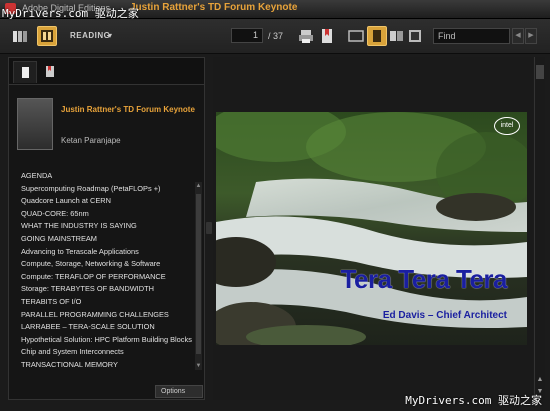 The height and width of the screenshot is (411, 550). Describe the element at coordinates (107, 252) in the screenshot. I see `toc-item: Advancing to Terascale Applications` at that location.